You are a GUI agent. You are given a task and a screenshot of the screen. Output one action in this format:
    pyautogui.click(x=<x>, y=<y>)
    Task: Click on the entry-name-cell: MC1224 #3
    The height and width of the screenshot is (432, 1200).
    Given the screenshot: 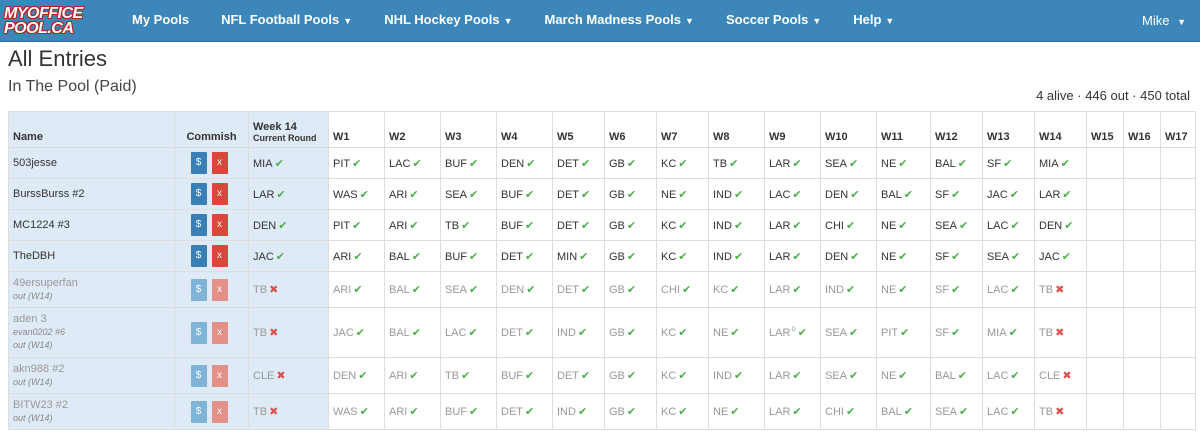 What is the action you would take?
    pyautogui.click(x=91, y=225)
    